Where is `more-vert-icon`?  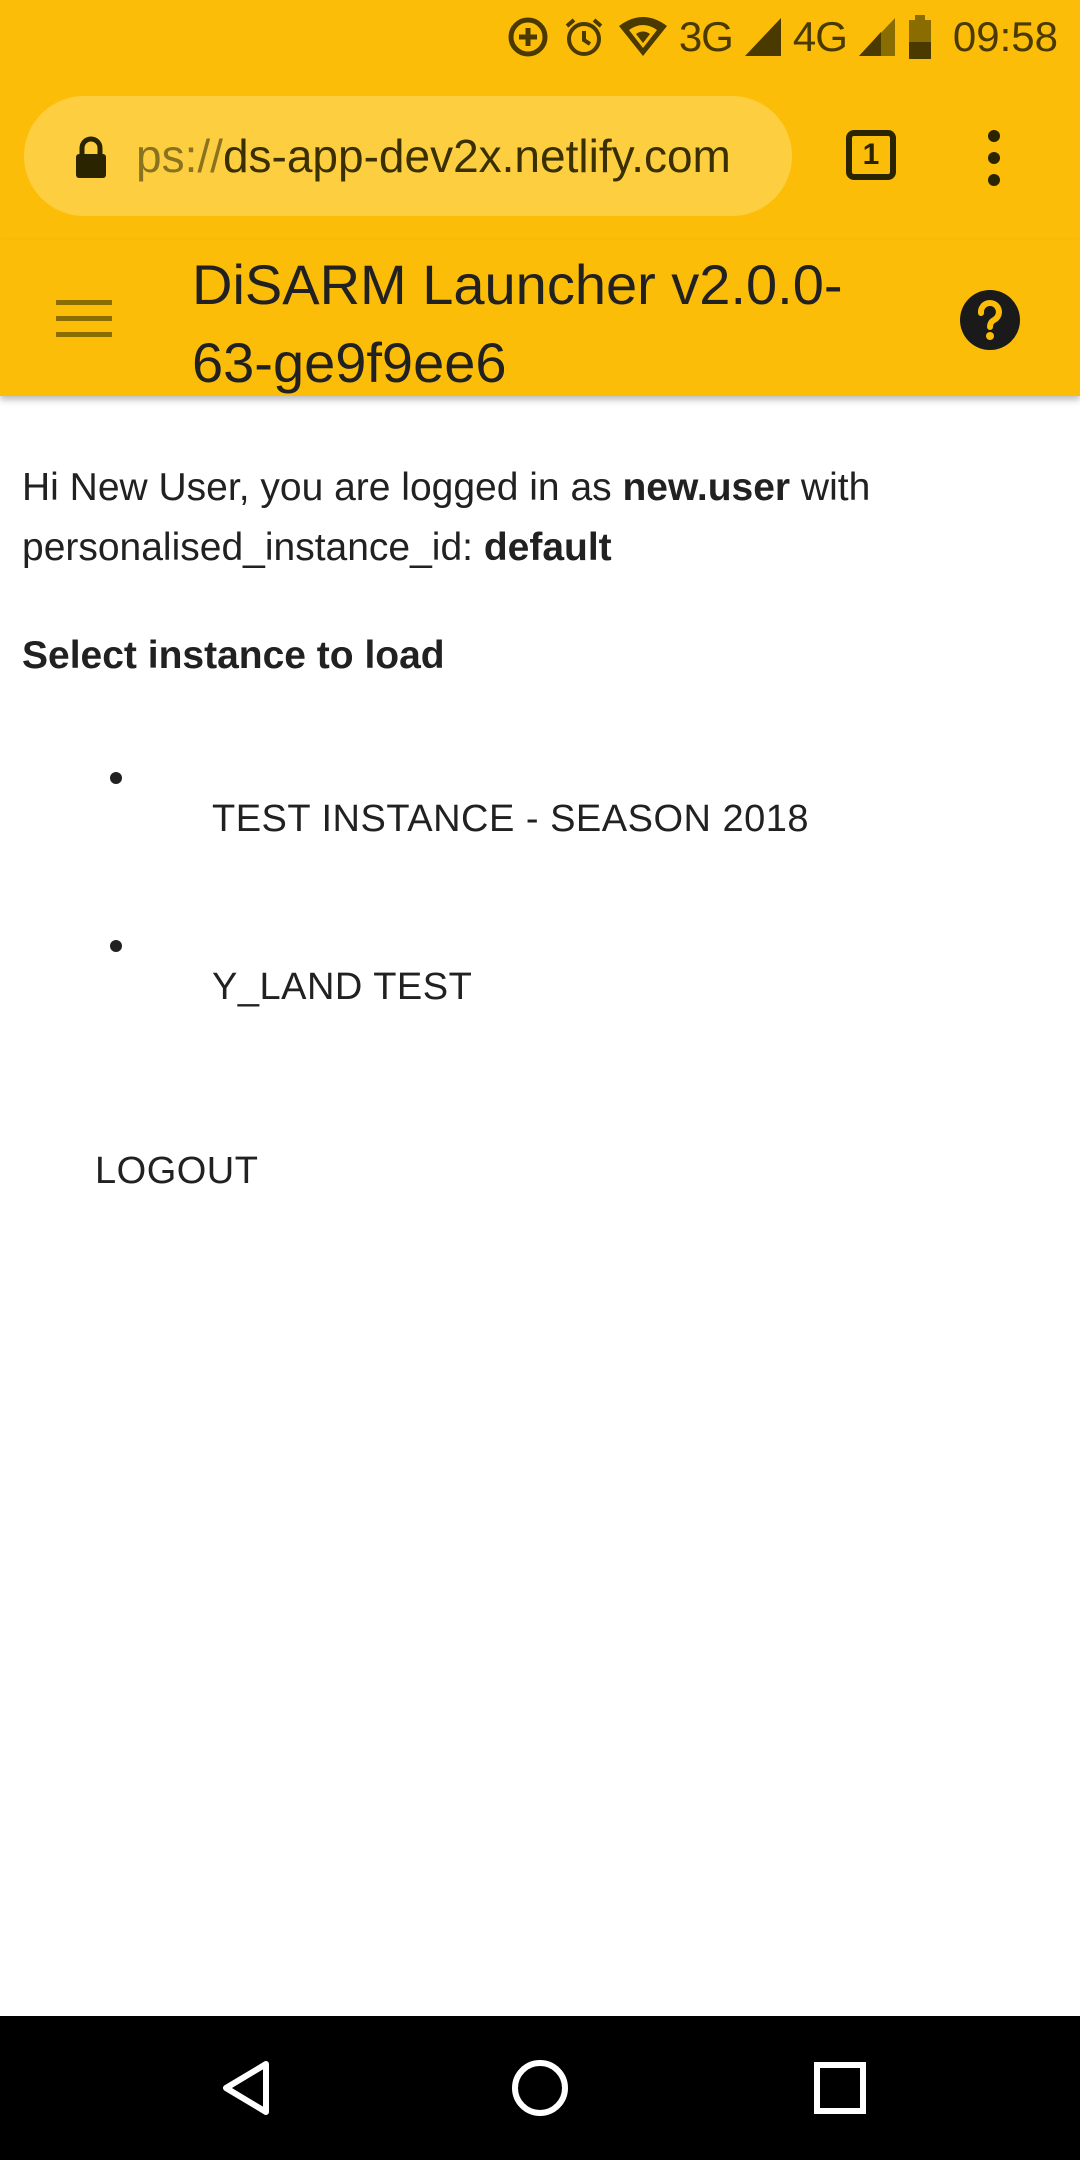 more-vert-icon is located at coordinates (994, 158).